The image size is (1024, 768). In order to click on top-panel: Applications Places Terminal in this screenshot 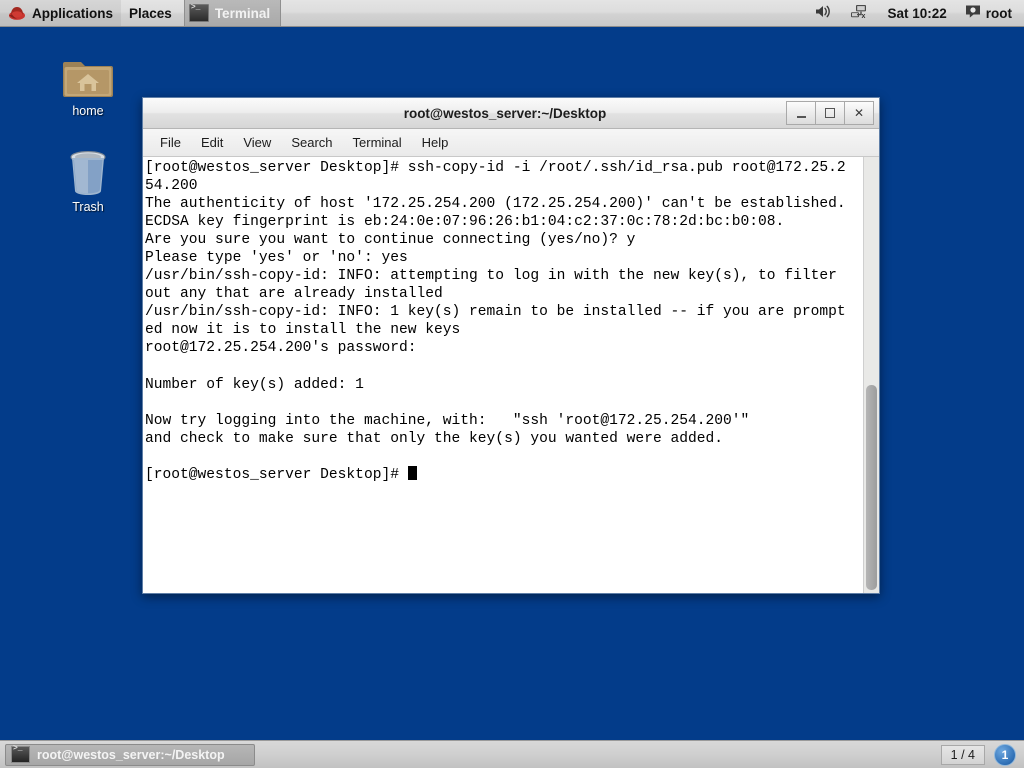, I will do `click(512, 13)`.